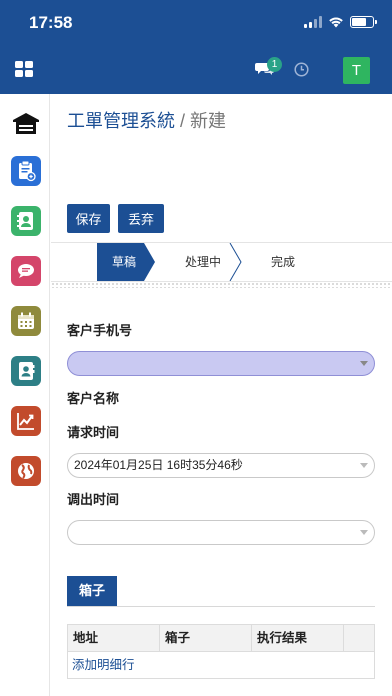 The height and width of the screenshot is (696, 392). I want to click on breadcrumb-current: 新建, so click(208, 121).